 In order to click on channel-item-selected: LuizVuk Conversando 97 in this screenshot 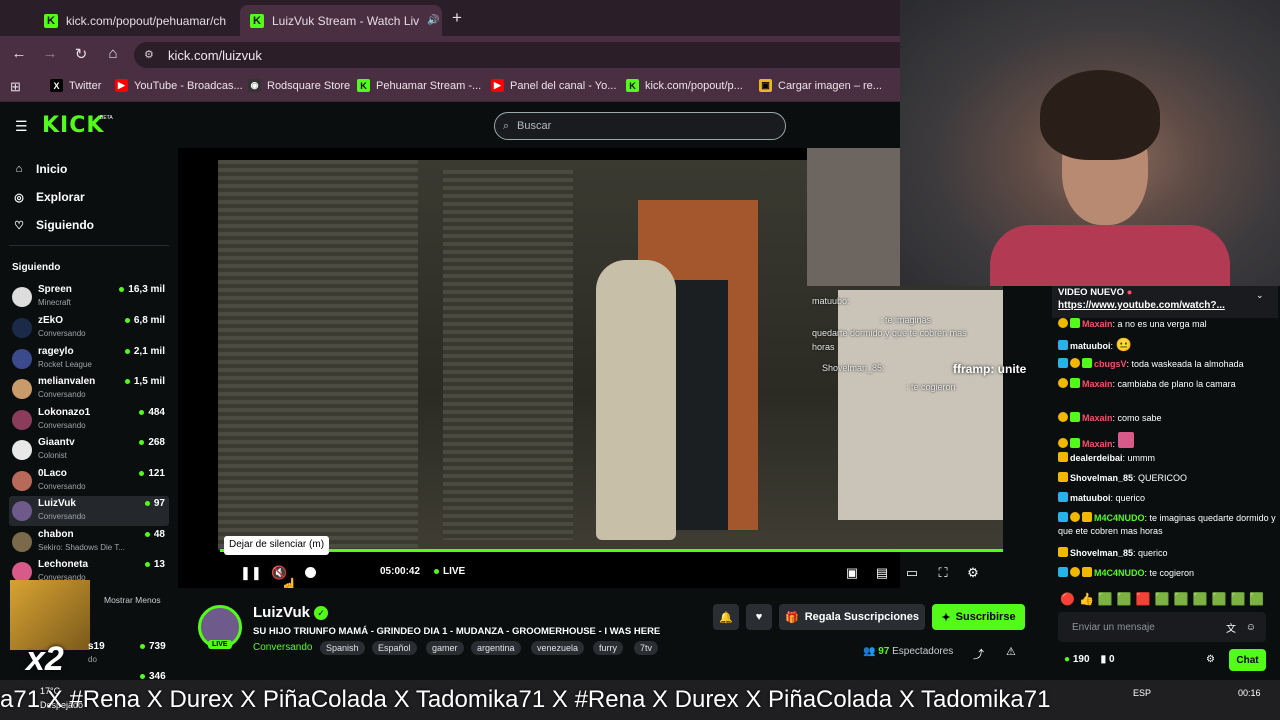, I will do `click(89, 511)`.